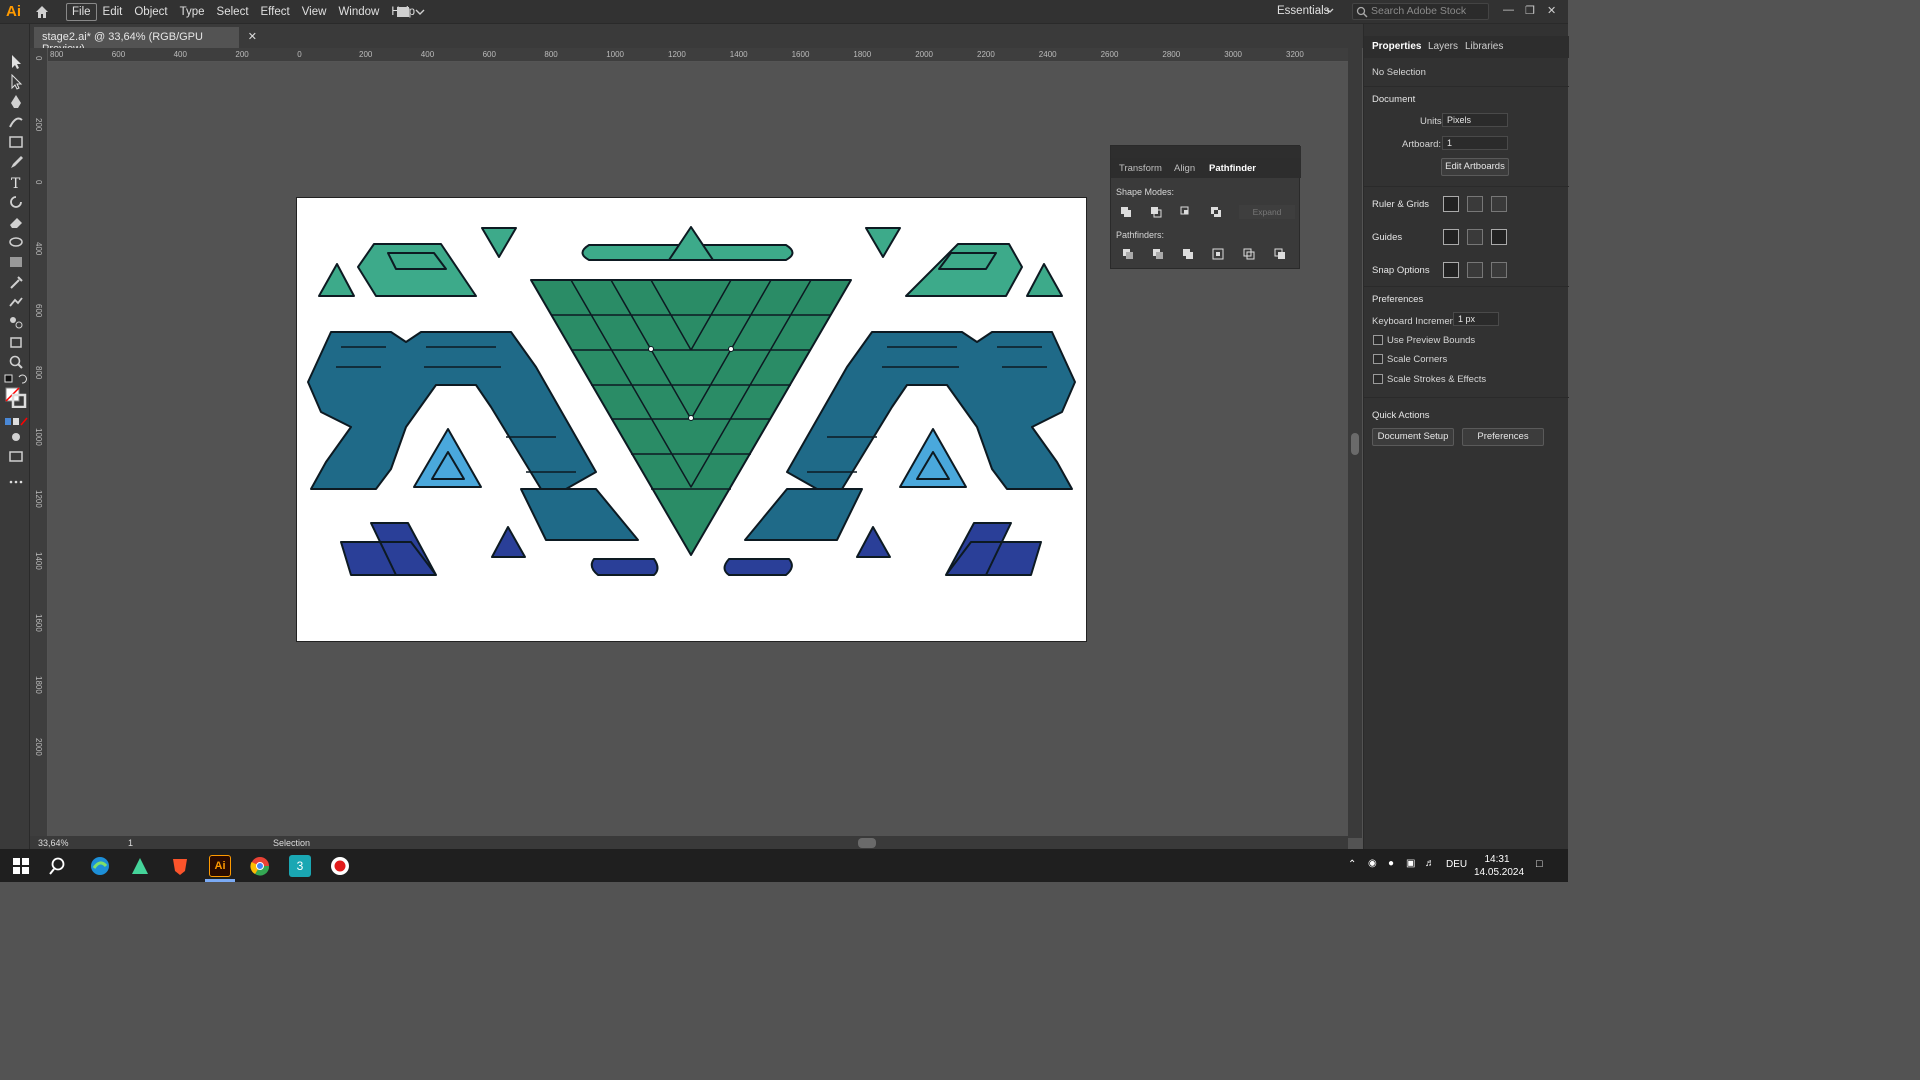 The image size is (1920, 1080). Describe the element at coordinates (1539, 864) in the screenshot. I see `notifications-icon: □` at that location.